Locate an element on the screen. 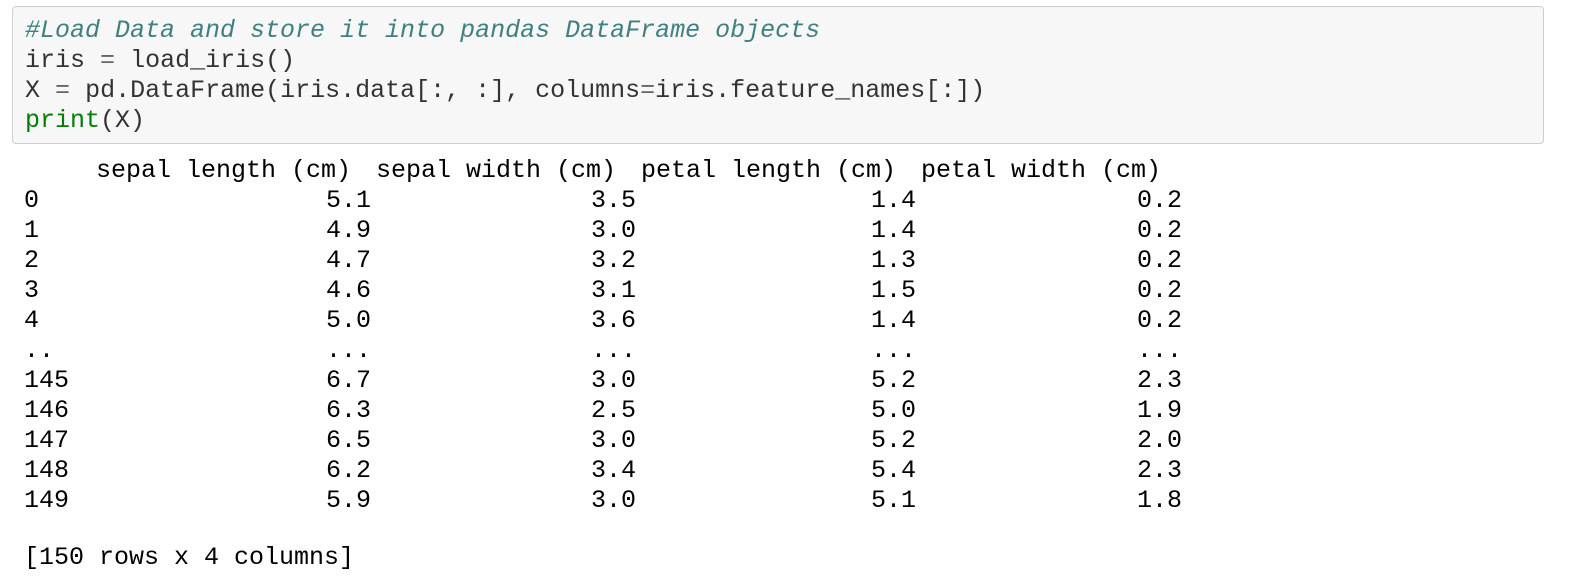 Image resolution: width=1575 pixels, height=583 pixels. table-cell: 6.7 is located at coordinates (348, 380).